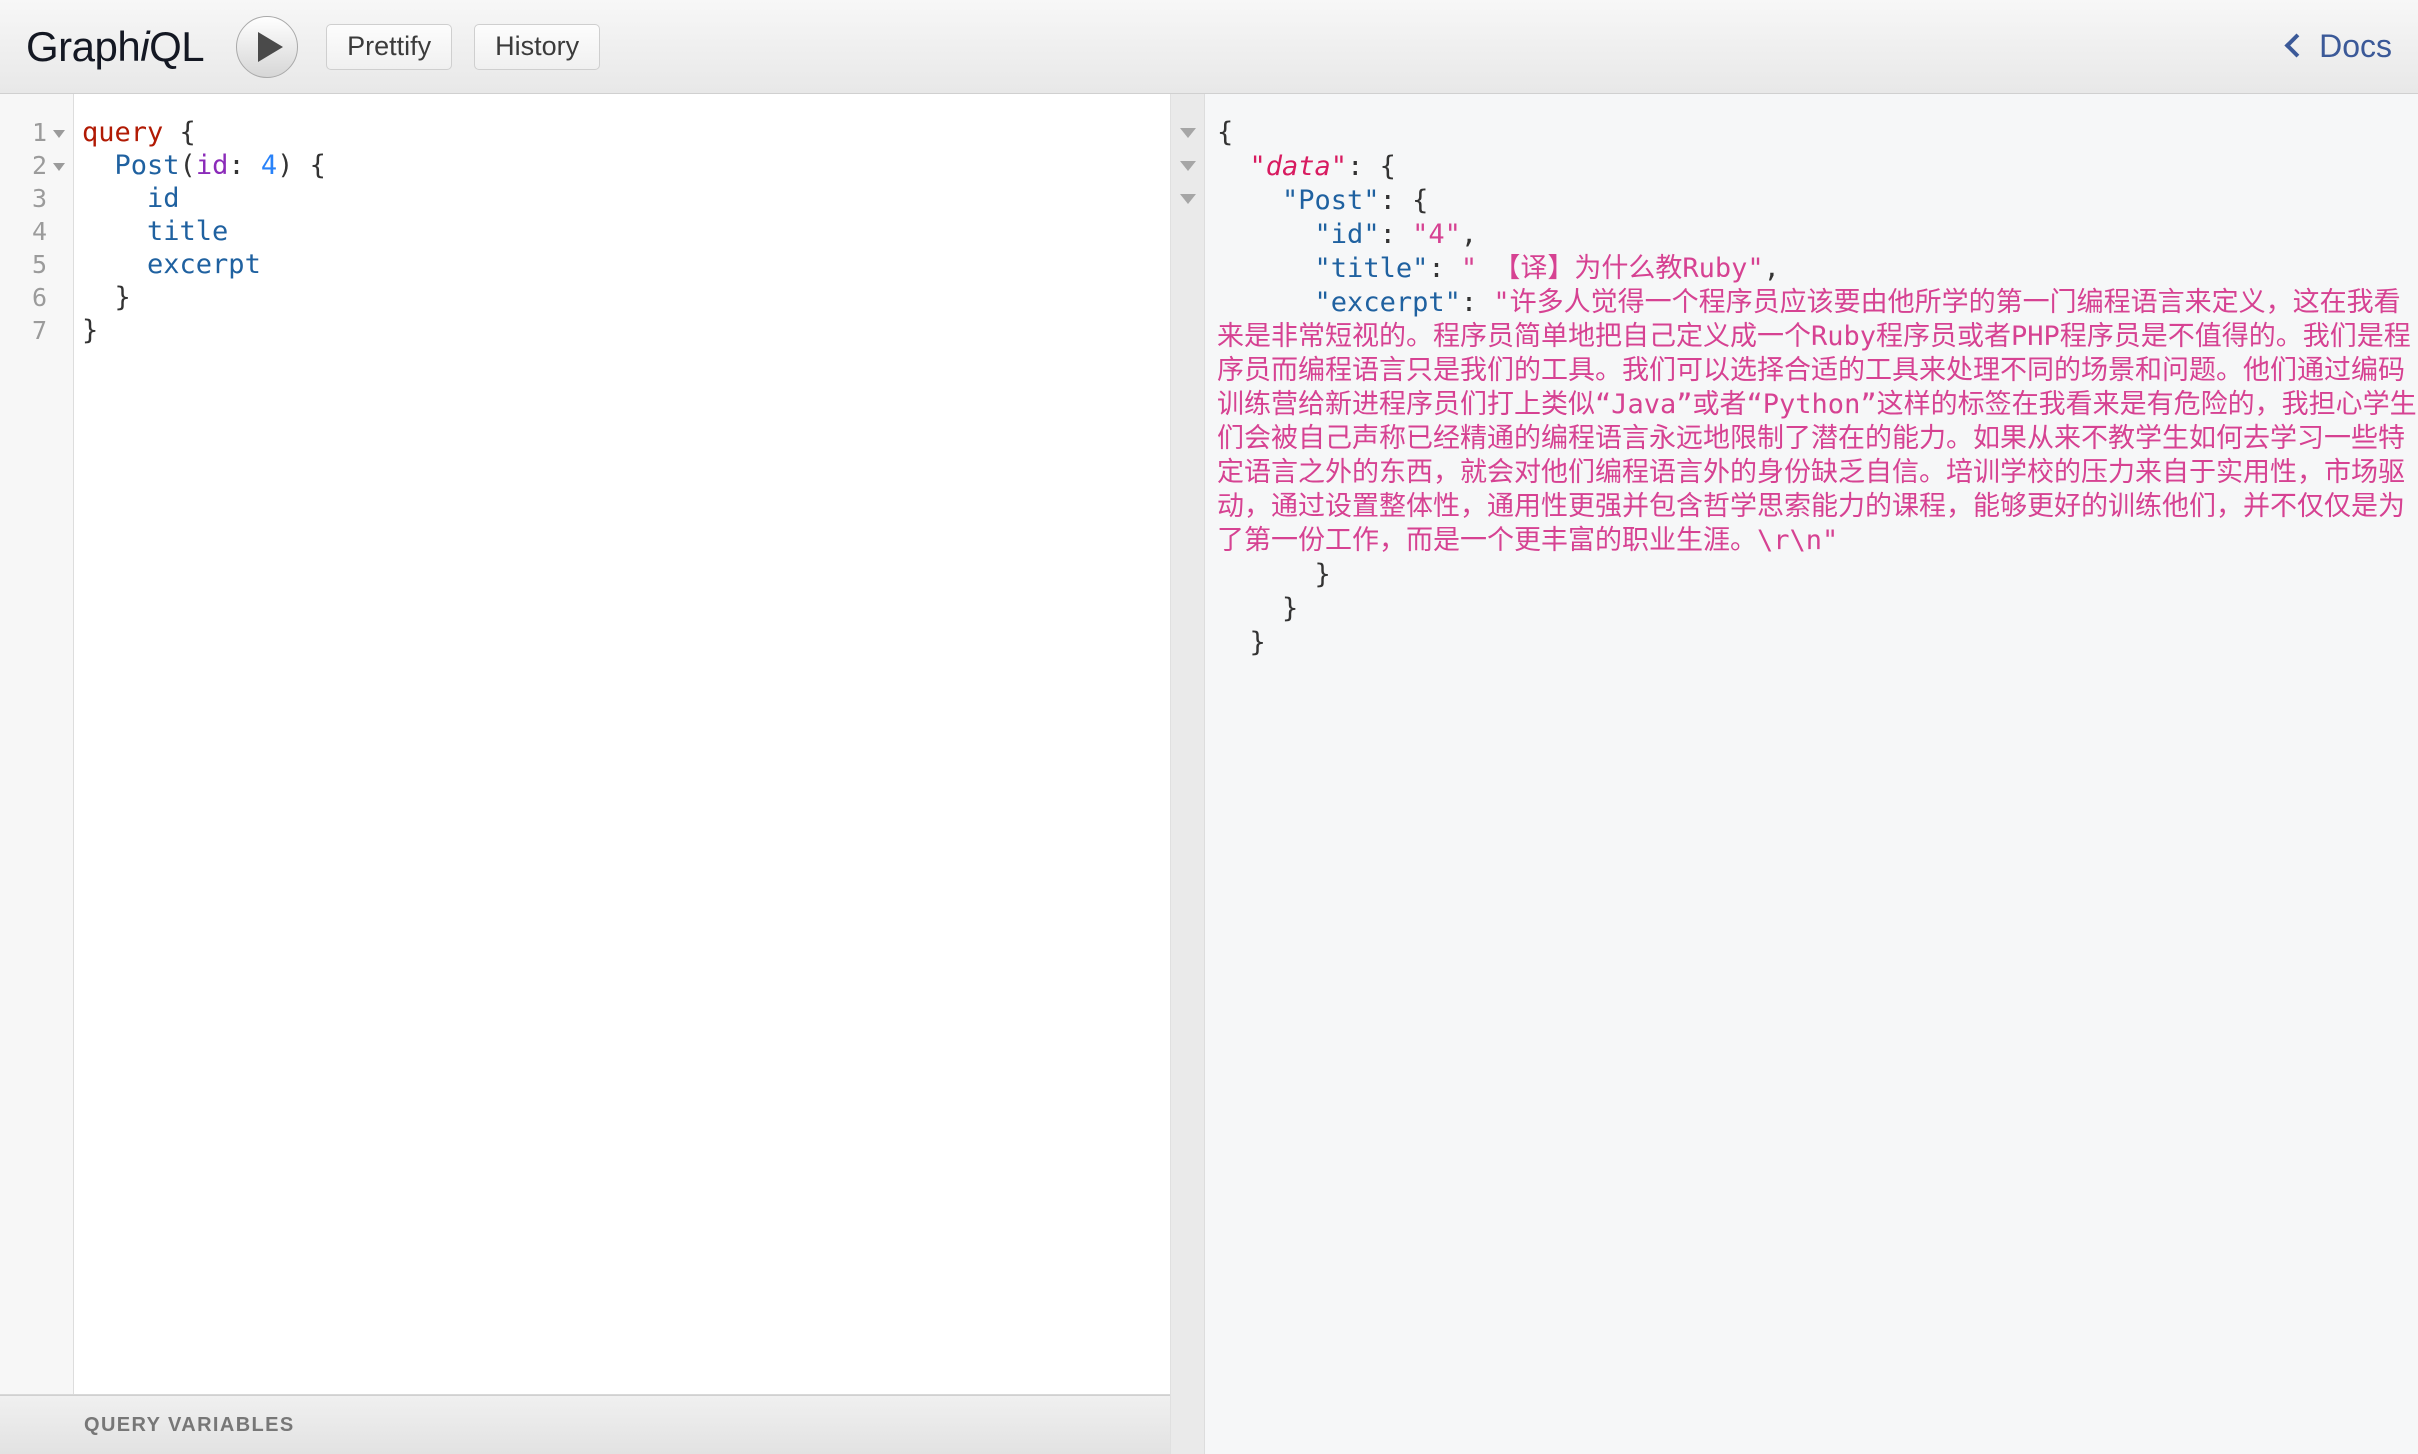 The width and height of the screenshot is (2418, 1454). What do you see at coordinates (1371, 268) in the screenshot?
I see `json-key-title: "title"` at bounding box center [1371, 268].